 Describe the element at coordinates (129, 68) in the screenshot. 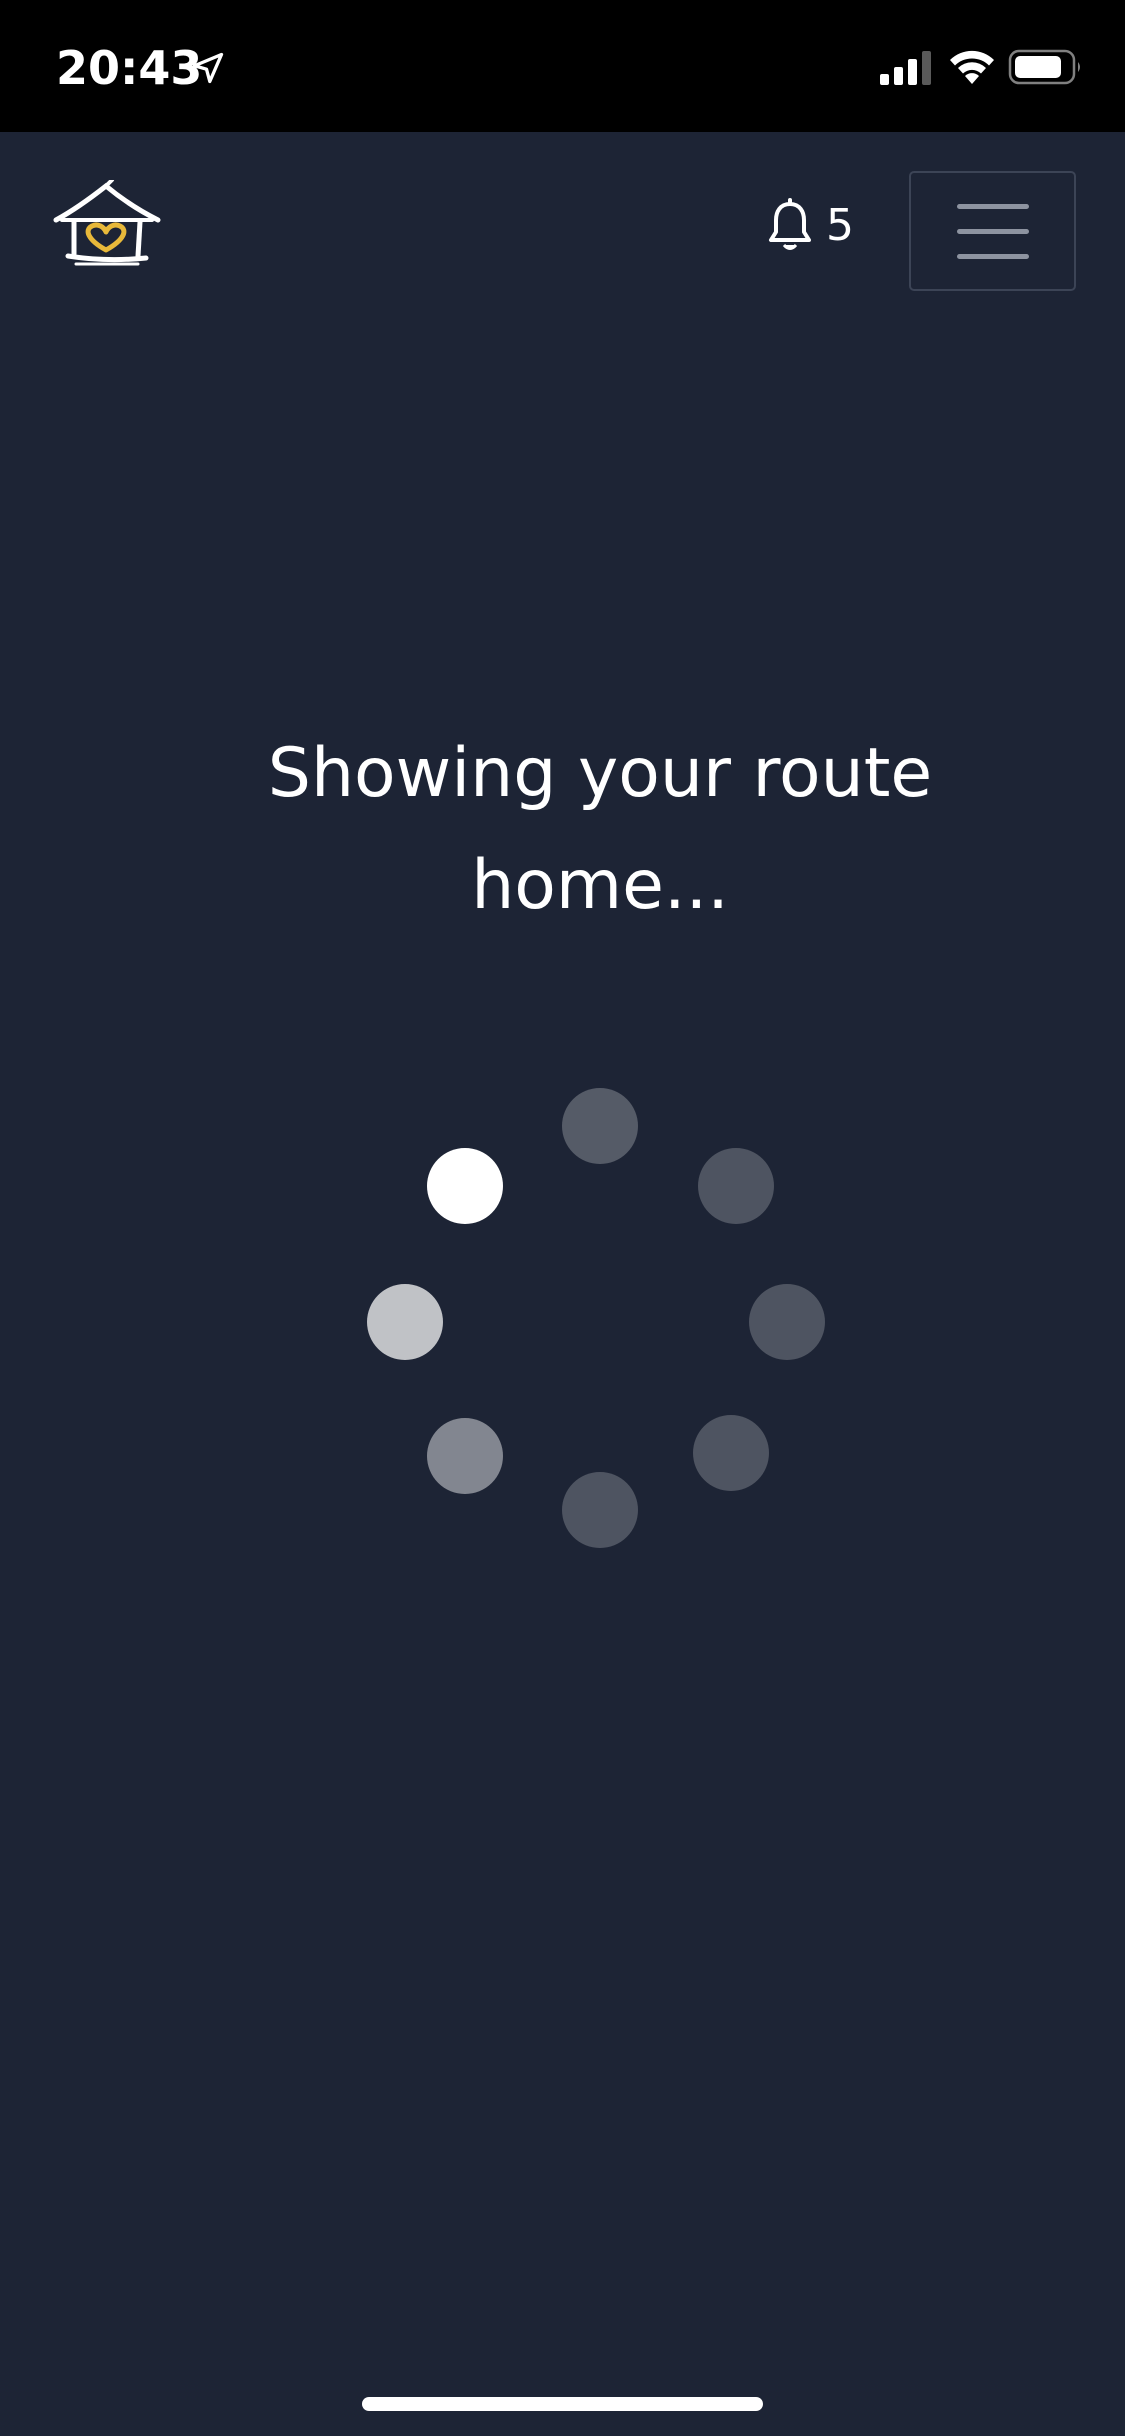

I see `status-time: 20:43` at that location.